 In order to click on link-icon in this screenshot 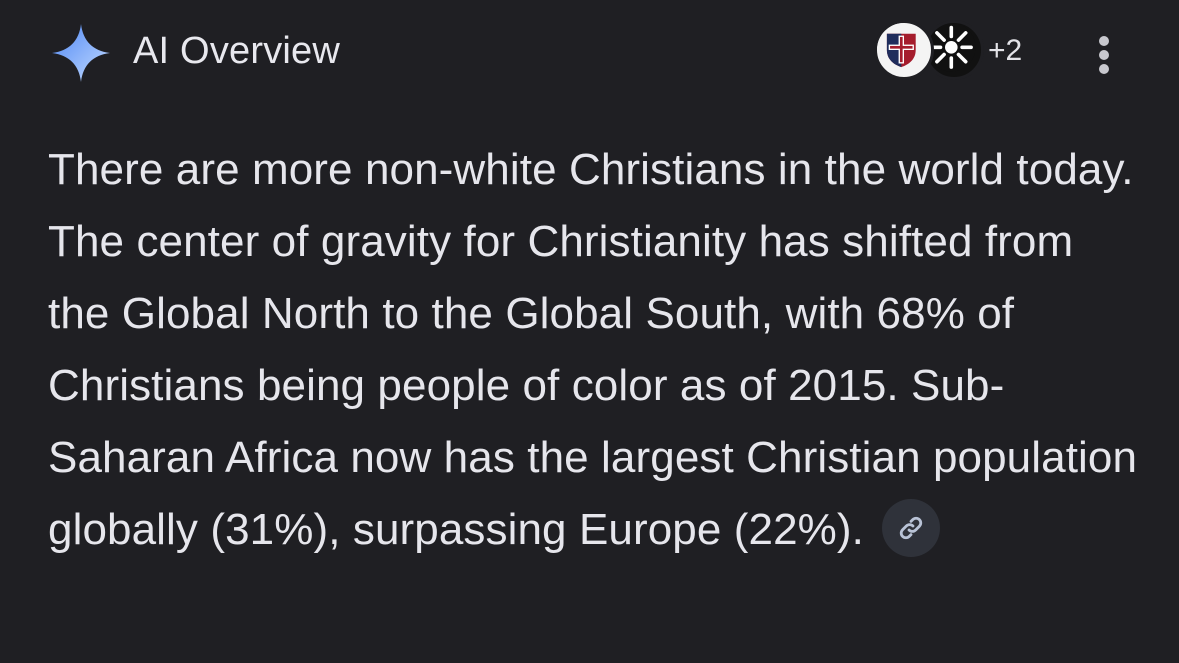, I will do `click(910, 528)`.